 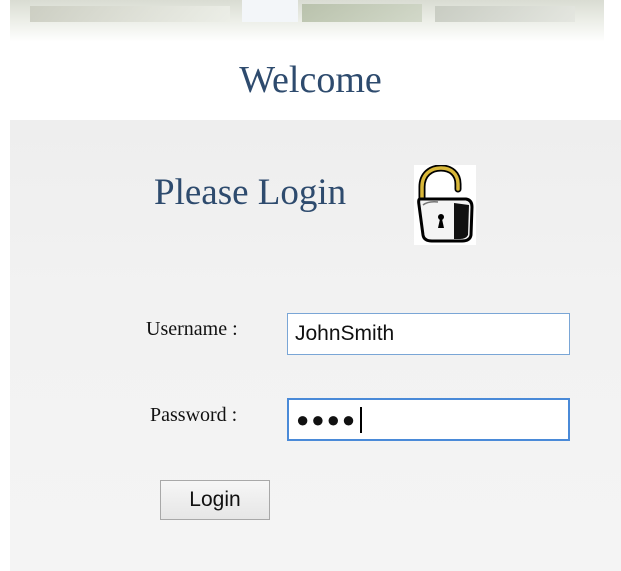 I want to click on login-title: Please Login, so click(x=250, y=192).